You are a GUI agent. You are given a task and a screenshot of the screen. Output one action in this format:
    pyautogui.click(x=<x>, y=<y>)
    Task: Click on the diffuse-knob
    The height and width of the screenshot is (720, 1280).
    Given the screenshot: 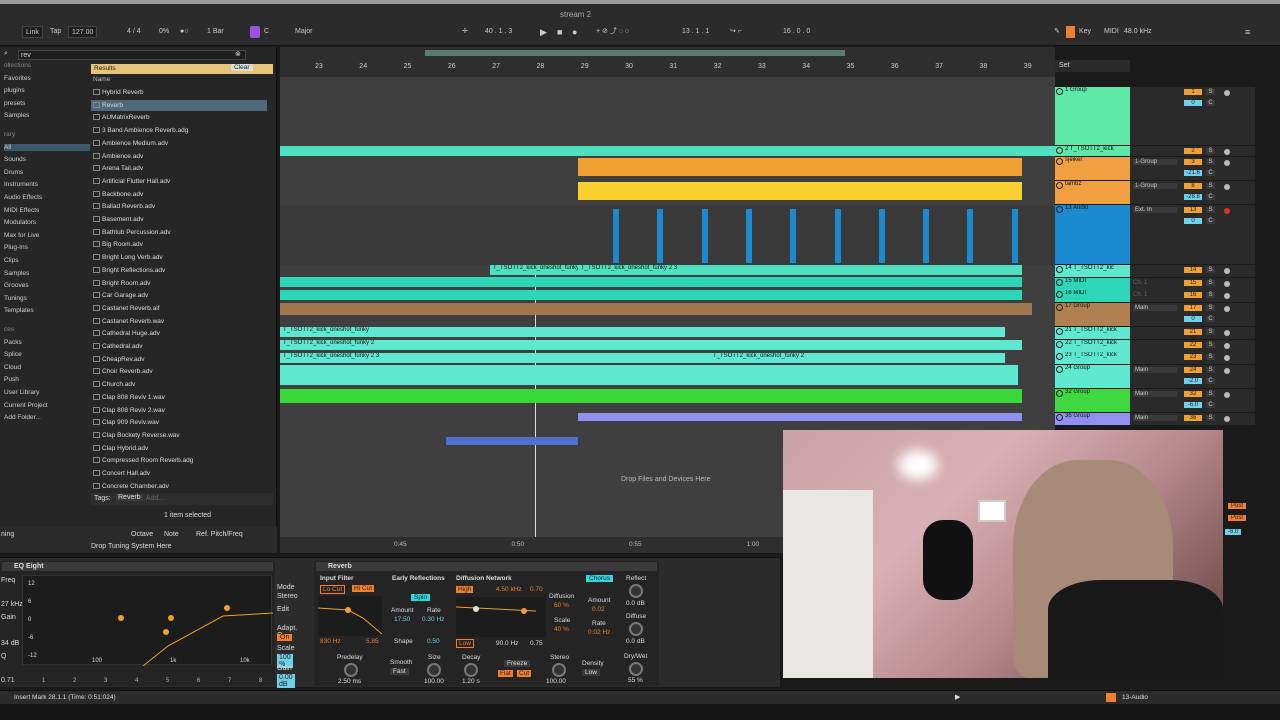 What is the action you would take?
    pyautogui.click(x=636, y=629)
    